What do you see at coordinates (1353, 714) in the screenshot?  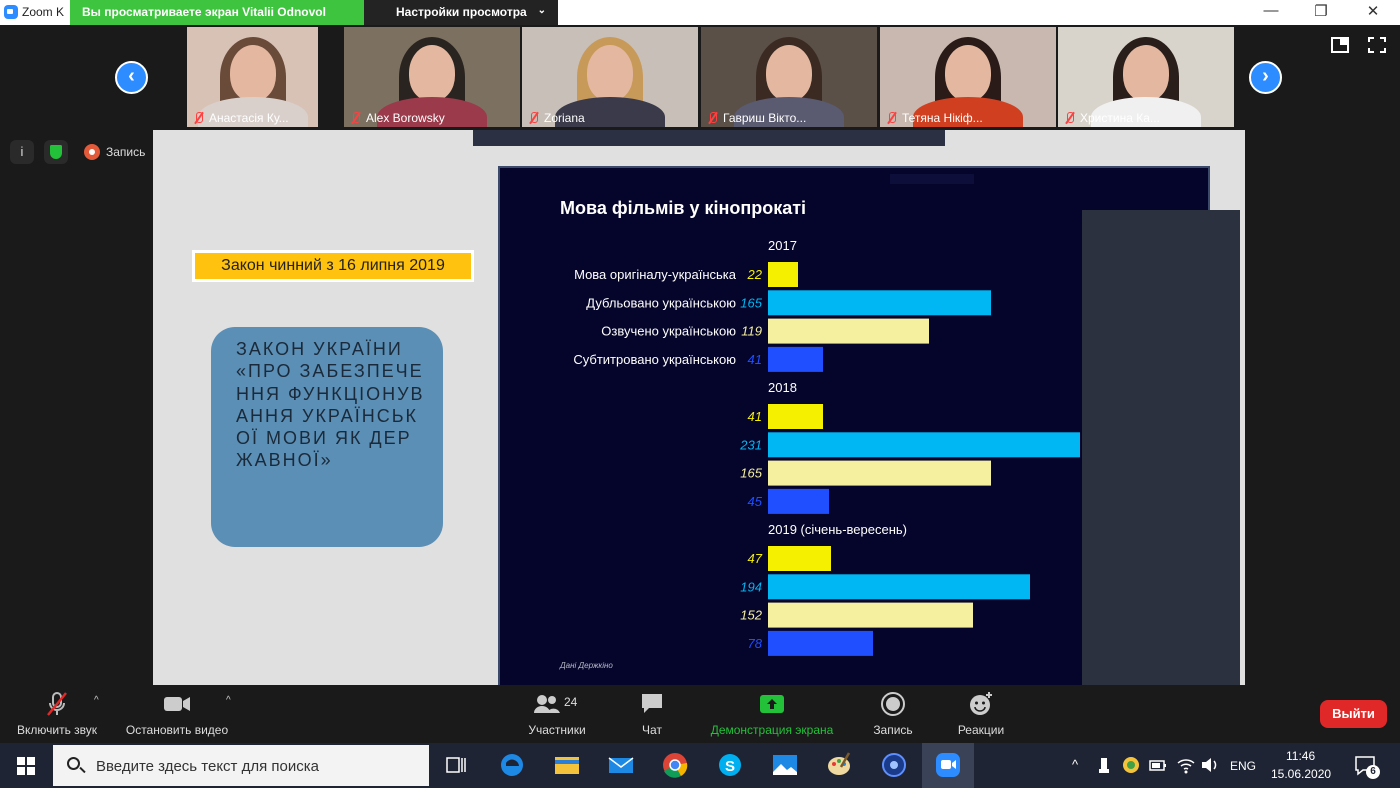 I see `leave-meeting-button: Выйти` at bounding box center [1353, 714].